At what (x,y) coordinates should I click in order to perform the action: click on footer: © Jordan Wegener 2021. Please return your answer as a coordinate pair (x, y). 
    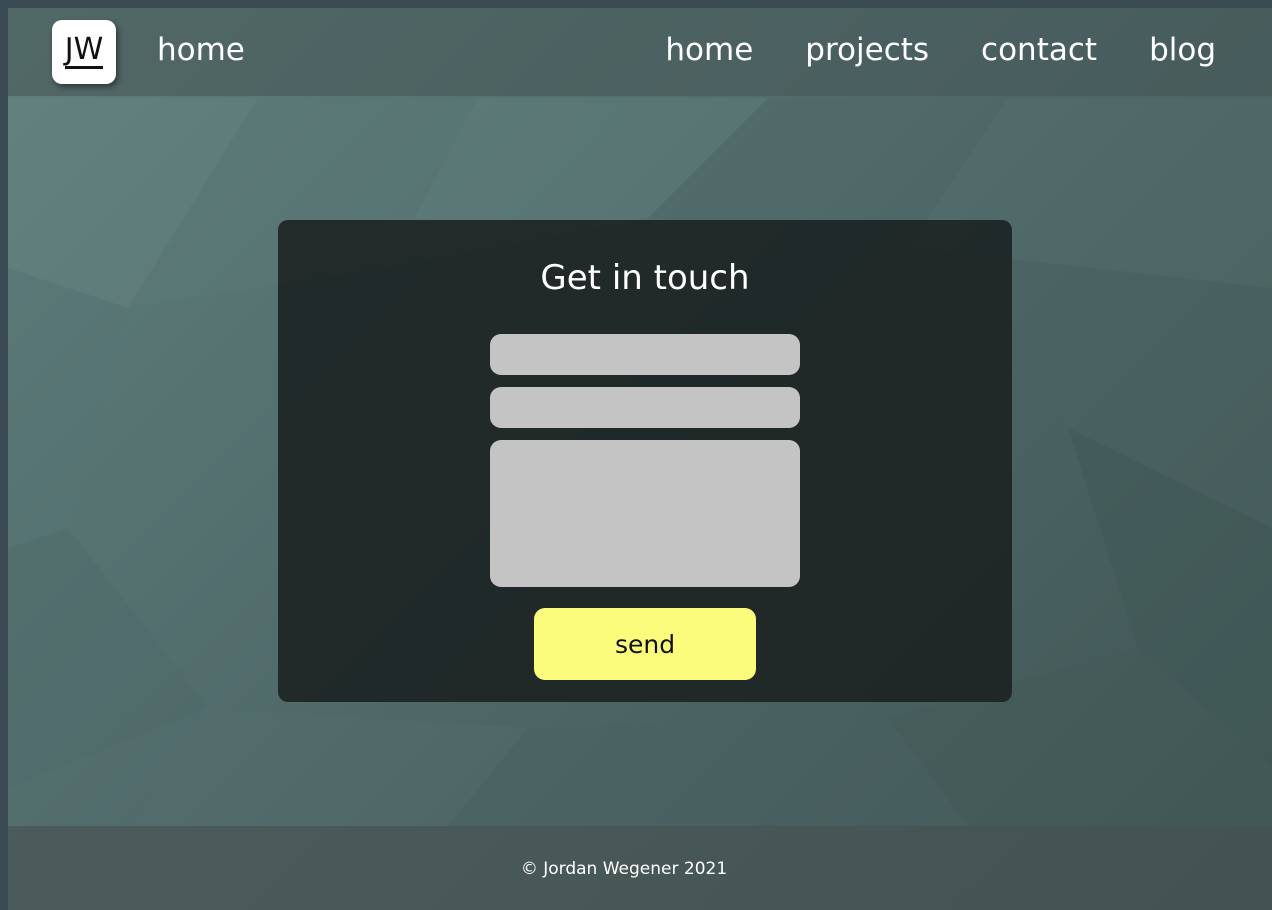
    Looking at the image, I should click on (640, 868).